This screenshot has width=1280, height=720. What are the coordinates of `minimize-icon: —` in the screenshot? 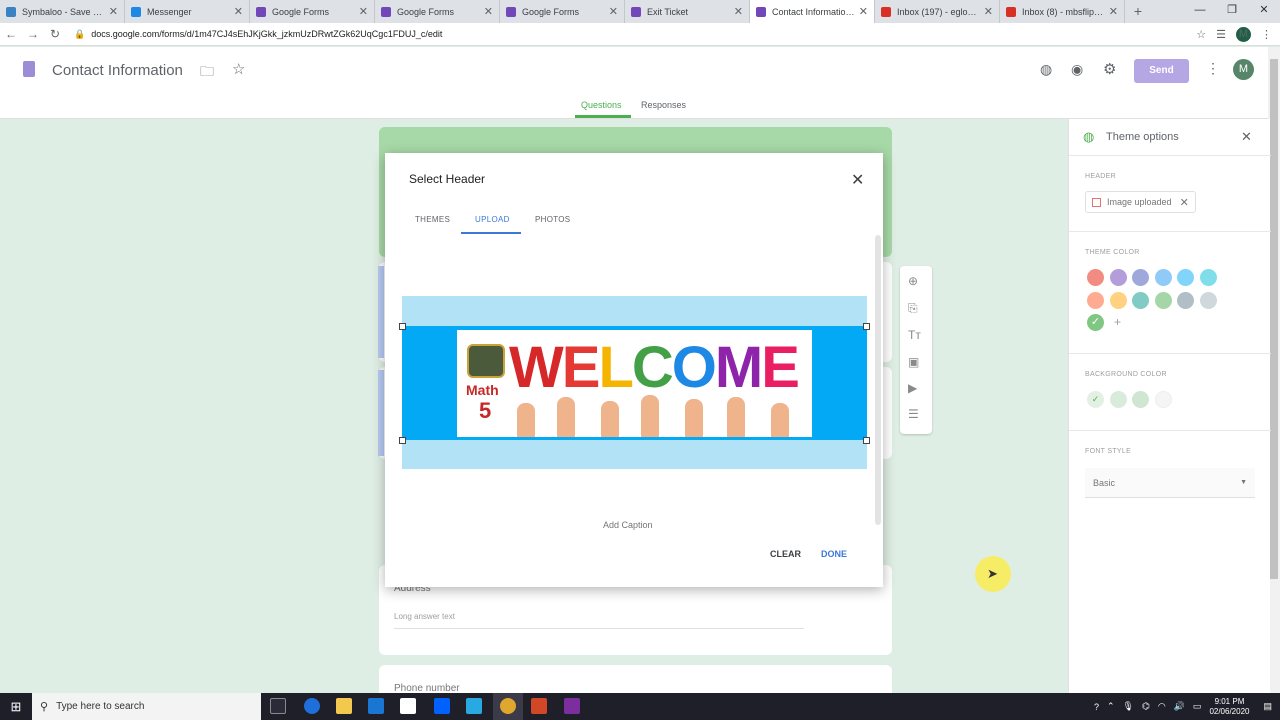 It's located at (1200, 11).